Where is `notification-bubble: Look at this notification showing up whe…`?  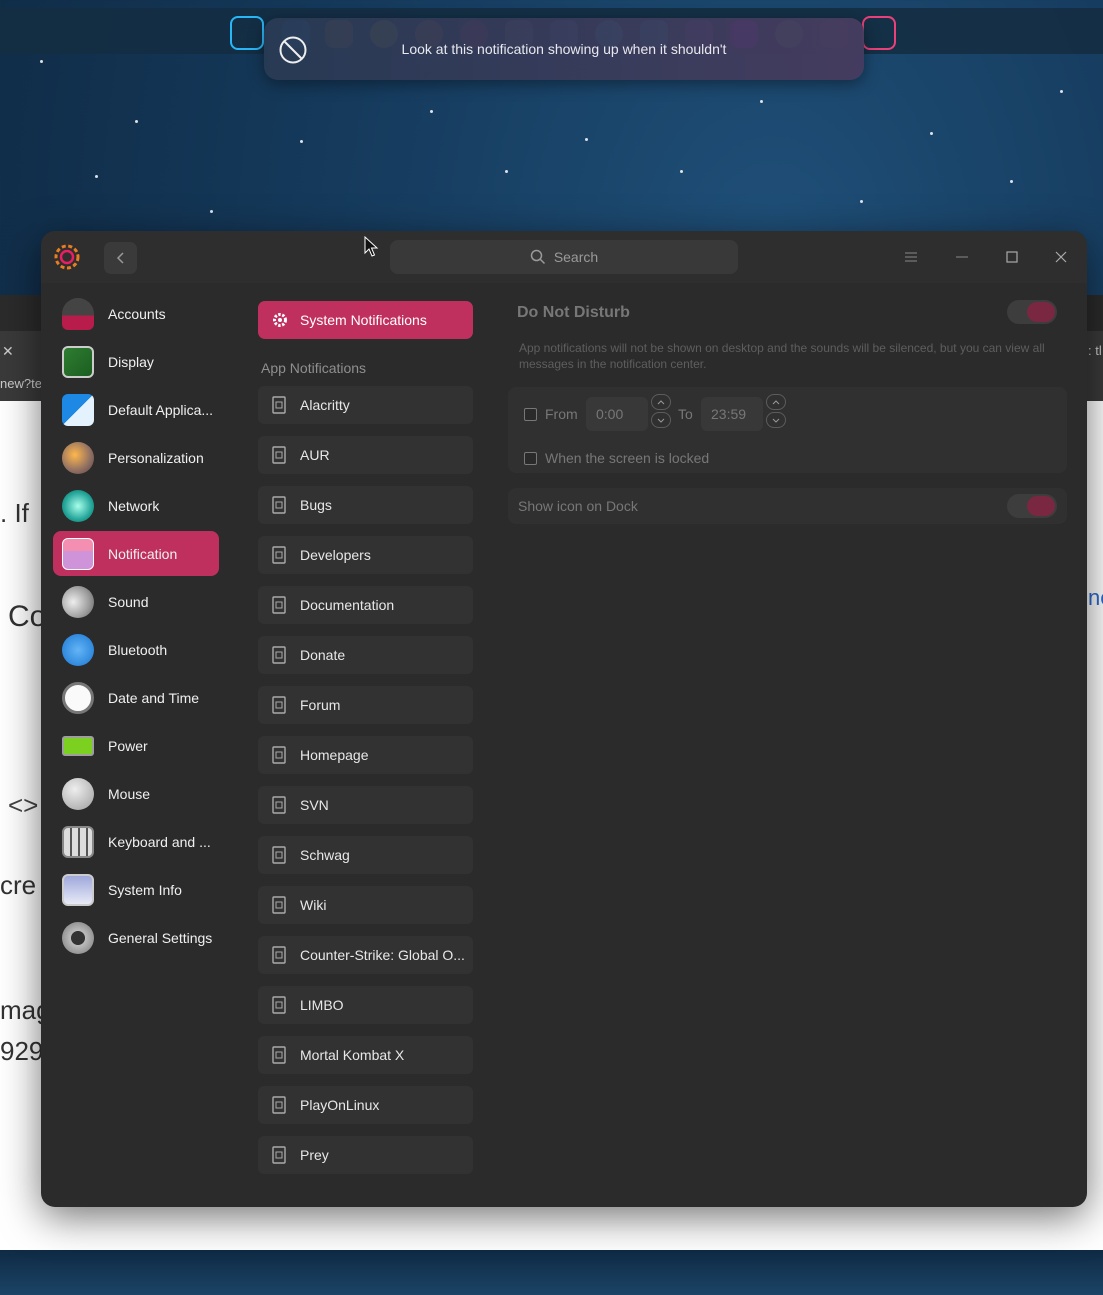 notification-bubble: Look at this notification showing up whe… is located at coordinates (564, 49).